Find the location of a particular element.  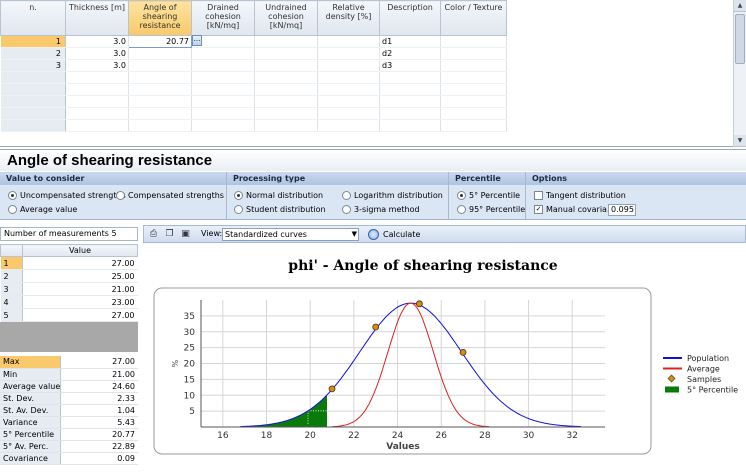

scroll-thumb is located at coordinates (740, 39).